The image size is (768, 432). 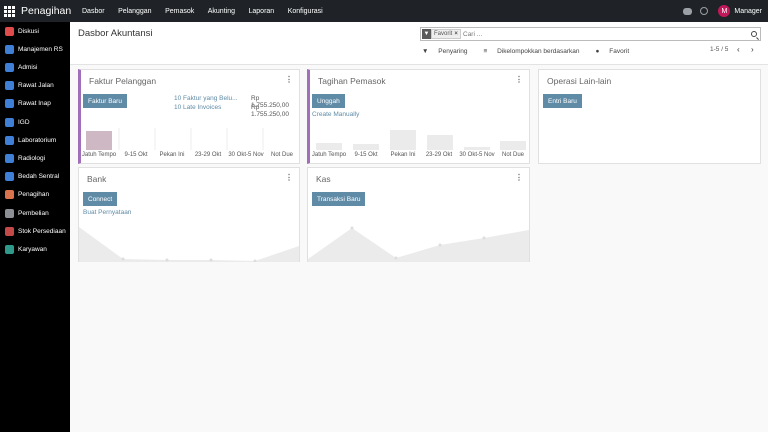 I want to click on sidebar-item-radiologi: Radiologi, so click(x=25, y=158).